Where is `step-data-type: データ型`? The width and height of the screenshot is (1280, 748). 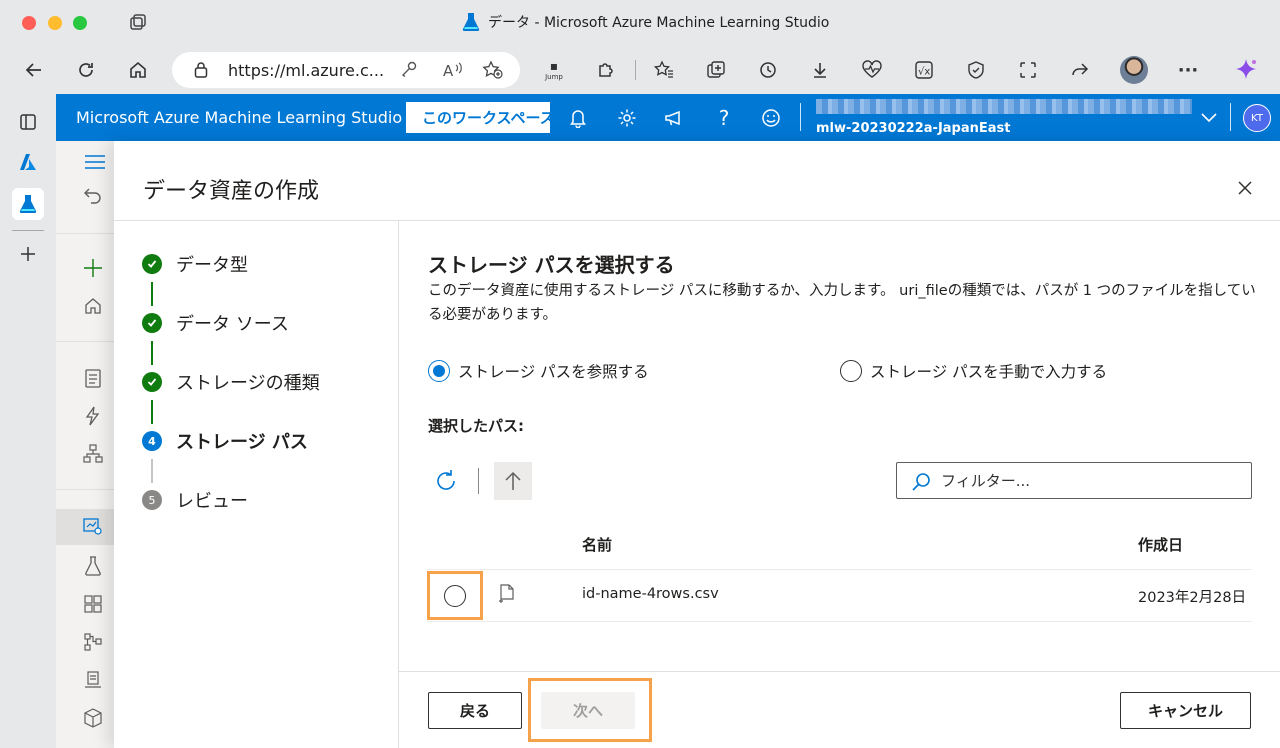
step-data-type: データ型 is located at coordinates (195, 264).